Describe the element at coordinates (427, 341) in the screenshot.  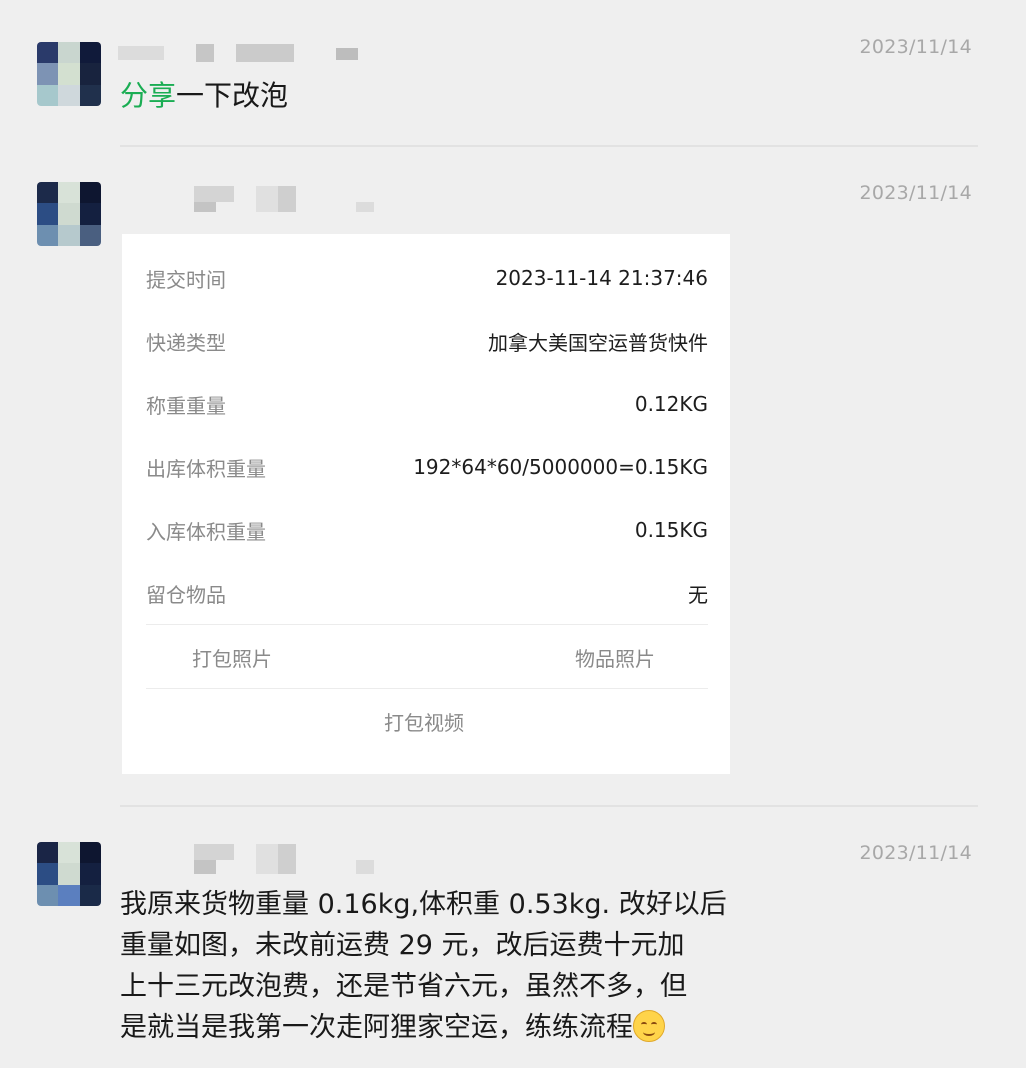
I see `row-express-type: 快递类型 加拿大美国空运普货快件` at that location.